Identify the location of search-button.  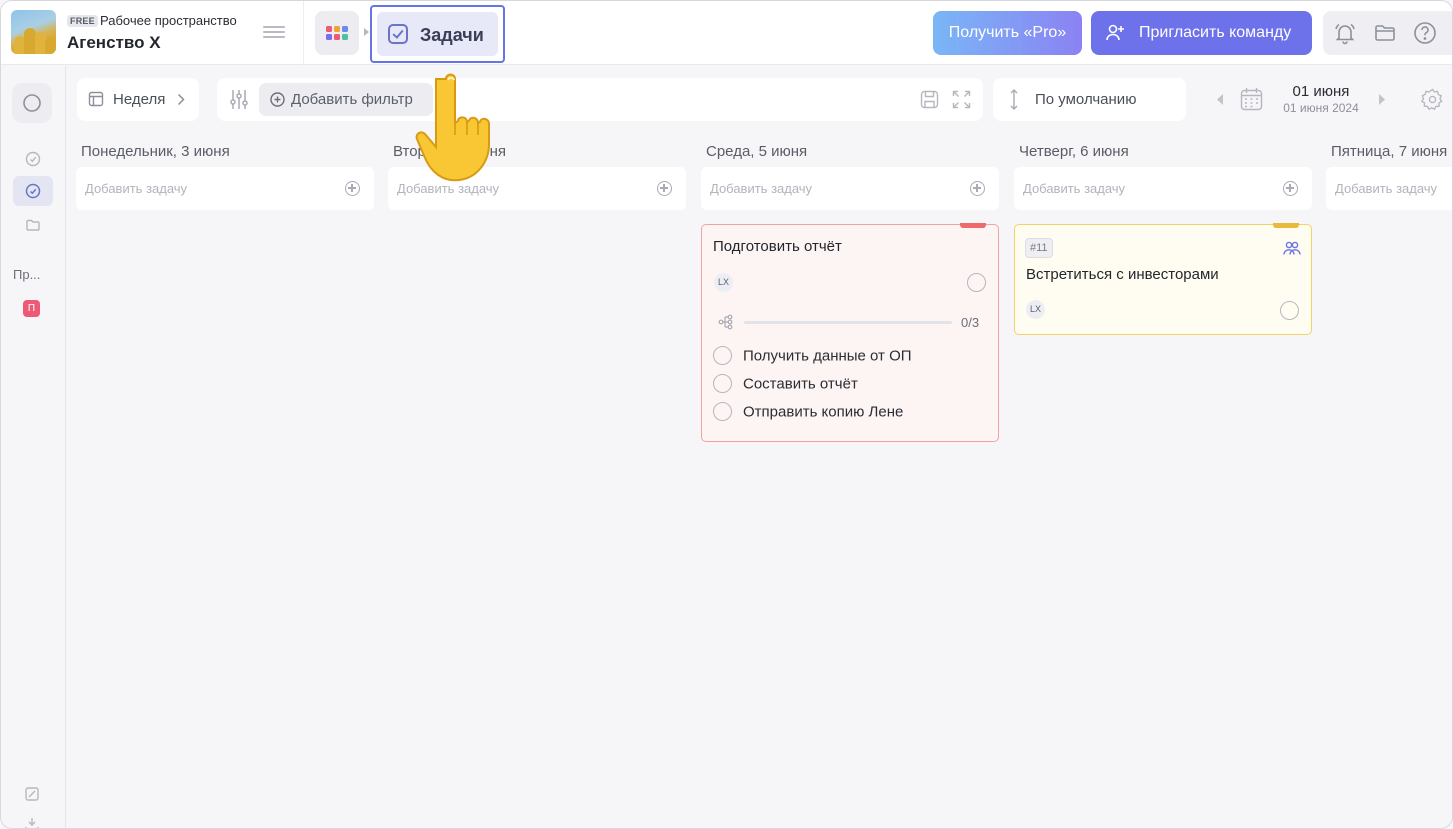
(32, 103).